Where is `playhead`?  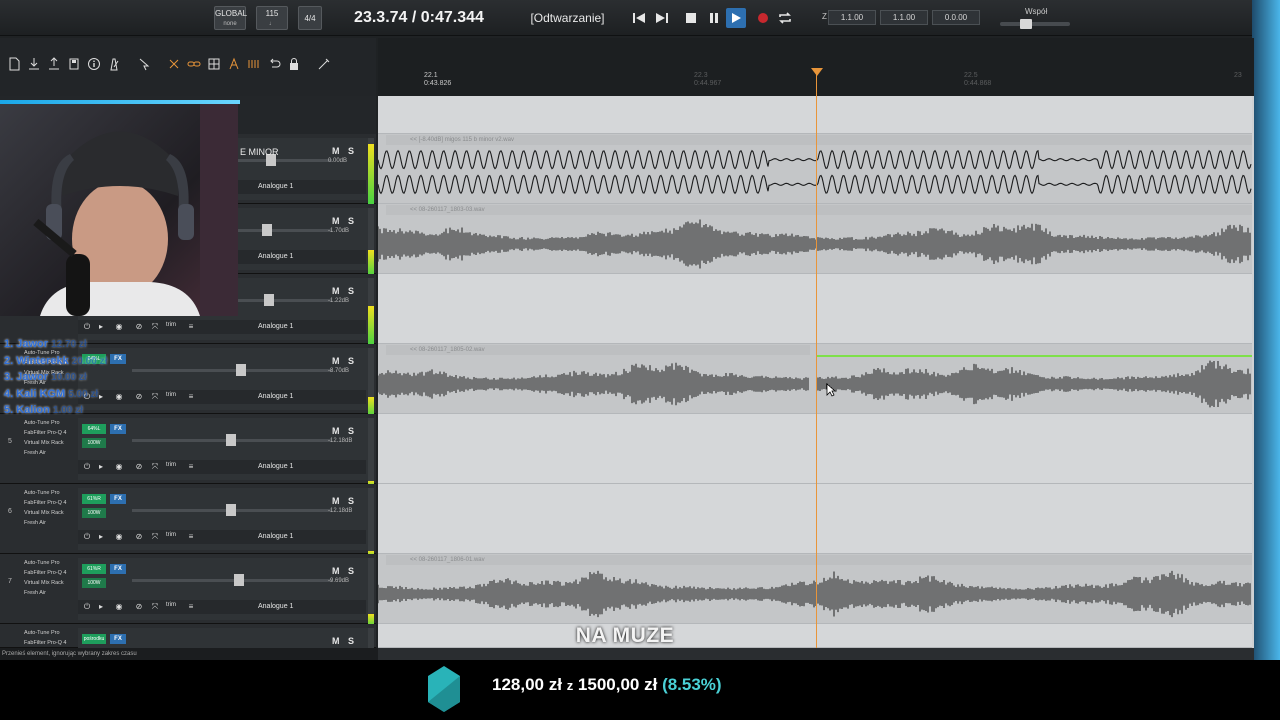 playhead is located at coordinates (816, 359).